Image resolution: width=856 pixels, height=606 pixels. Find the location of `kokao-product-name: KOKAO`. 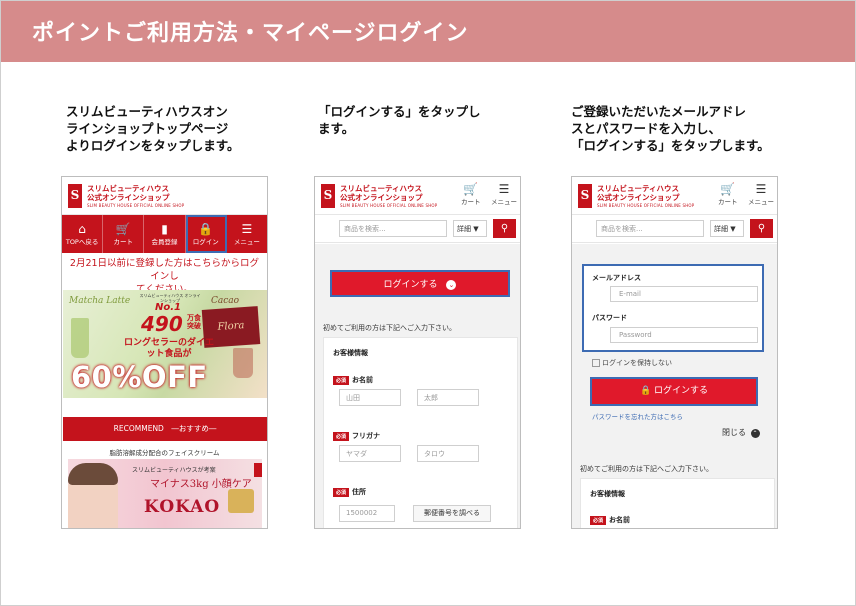

kokao-product-name: KOKAO is located at coordinates (182, 507).